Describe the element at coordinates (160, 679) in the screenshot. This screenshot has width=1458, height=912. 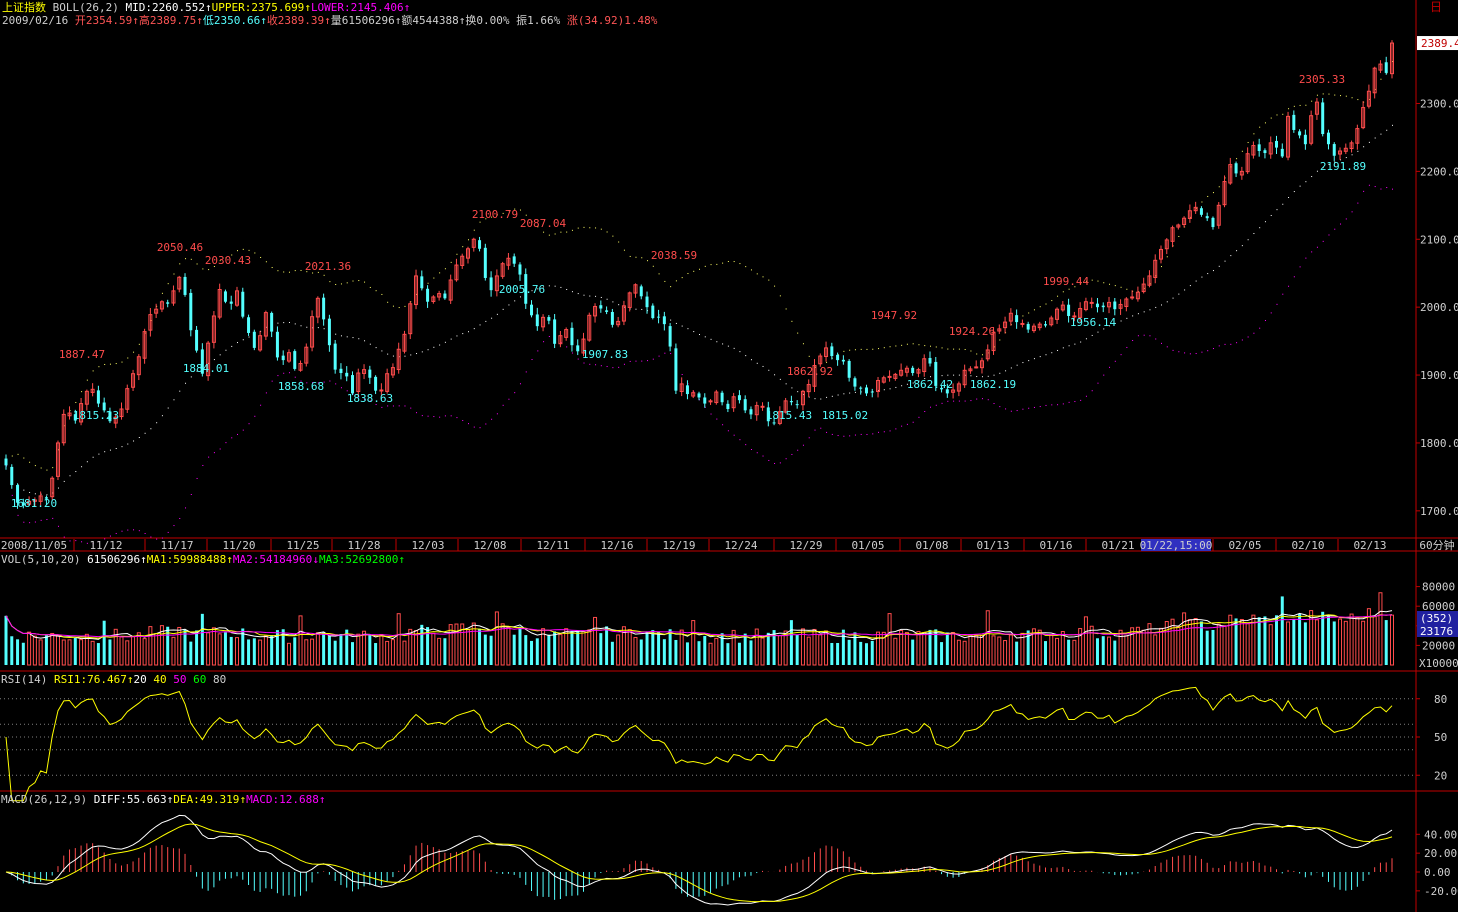
I see `rsi-level-40: 40` at that location.